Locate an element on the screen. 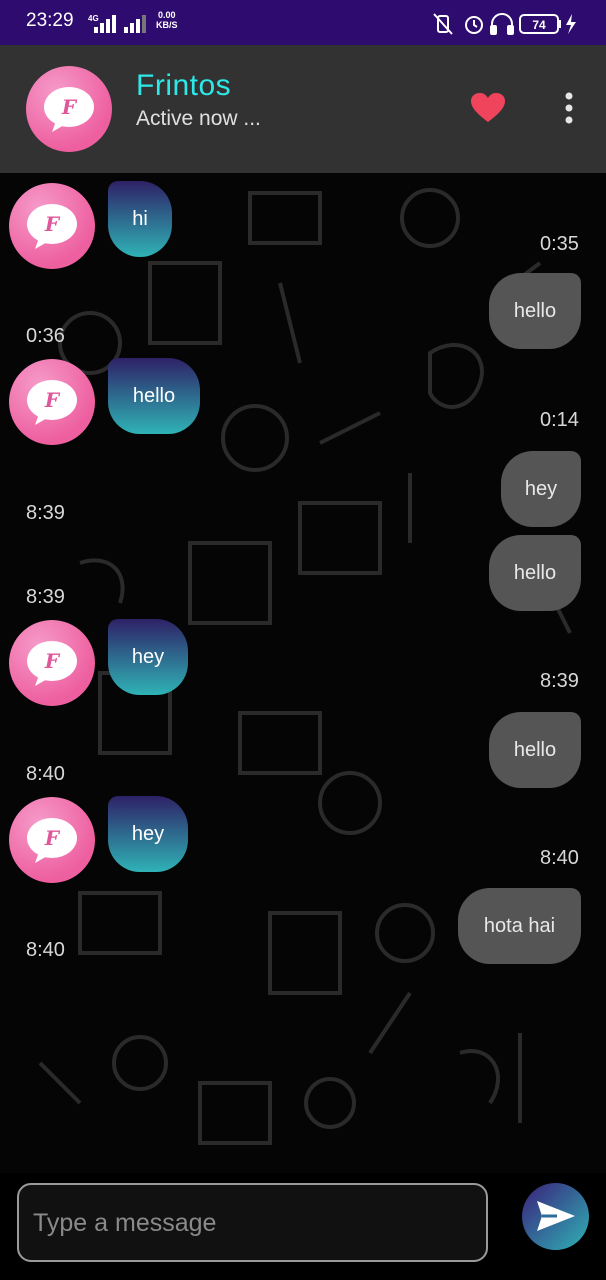 The height and width of the screenshot is (1280, 606). data-speed-unit: KB/S is located at coordinates (167, 25).